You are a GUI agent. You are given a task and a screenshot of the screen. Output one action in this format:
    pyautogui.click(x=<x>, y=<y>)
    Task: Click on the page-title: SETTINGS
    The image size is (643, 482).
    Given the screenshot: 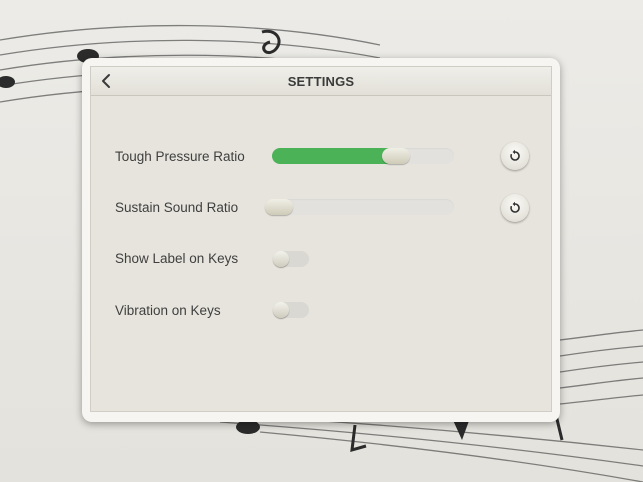 What is the action you would take?
    pyautogui.click(x=321, y=81)
    